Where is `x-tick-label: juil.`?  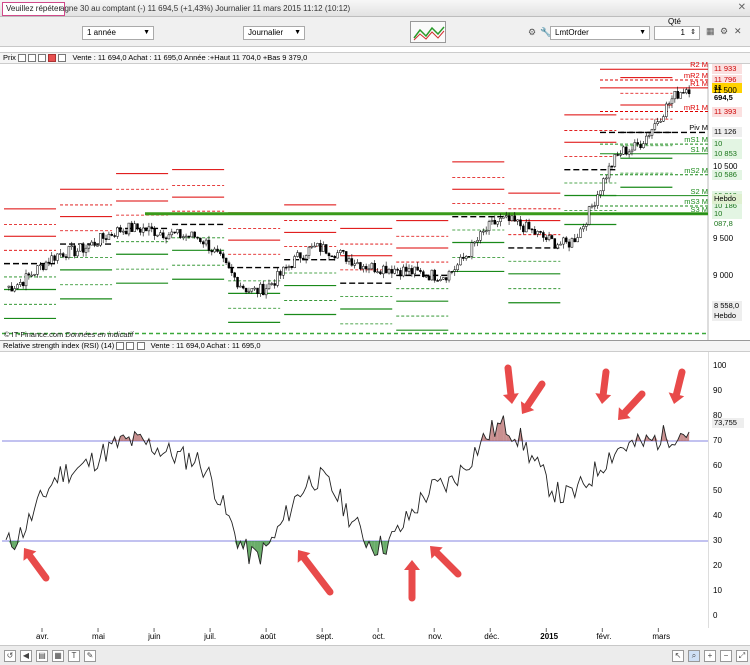 x-tick-label: juil. is located at coordinates (210, 636).